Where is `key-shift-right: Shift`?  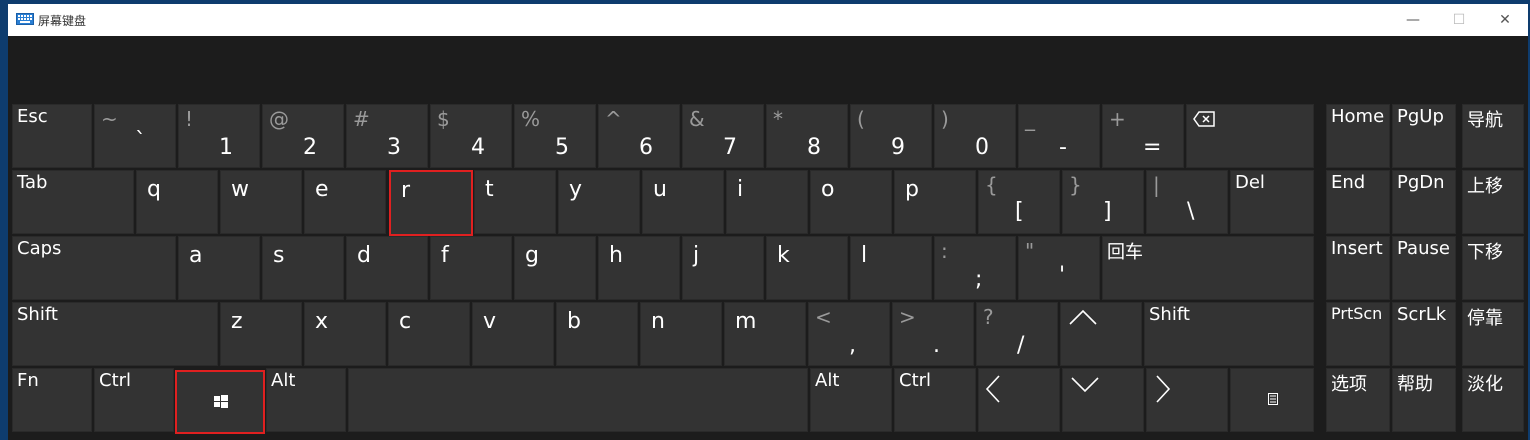 key-shift-right: Shift is located at coordinates (1229, 334).